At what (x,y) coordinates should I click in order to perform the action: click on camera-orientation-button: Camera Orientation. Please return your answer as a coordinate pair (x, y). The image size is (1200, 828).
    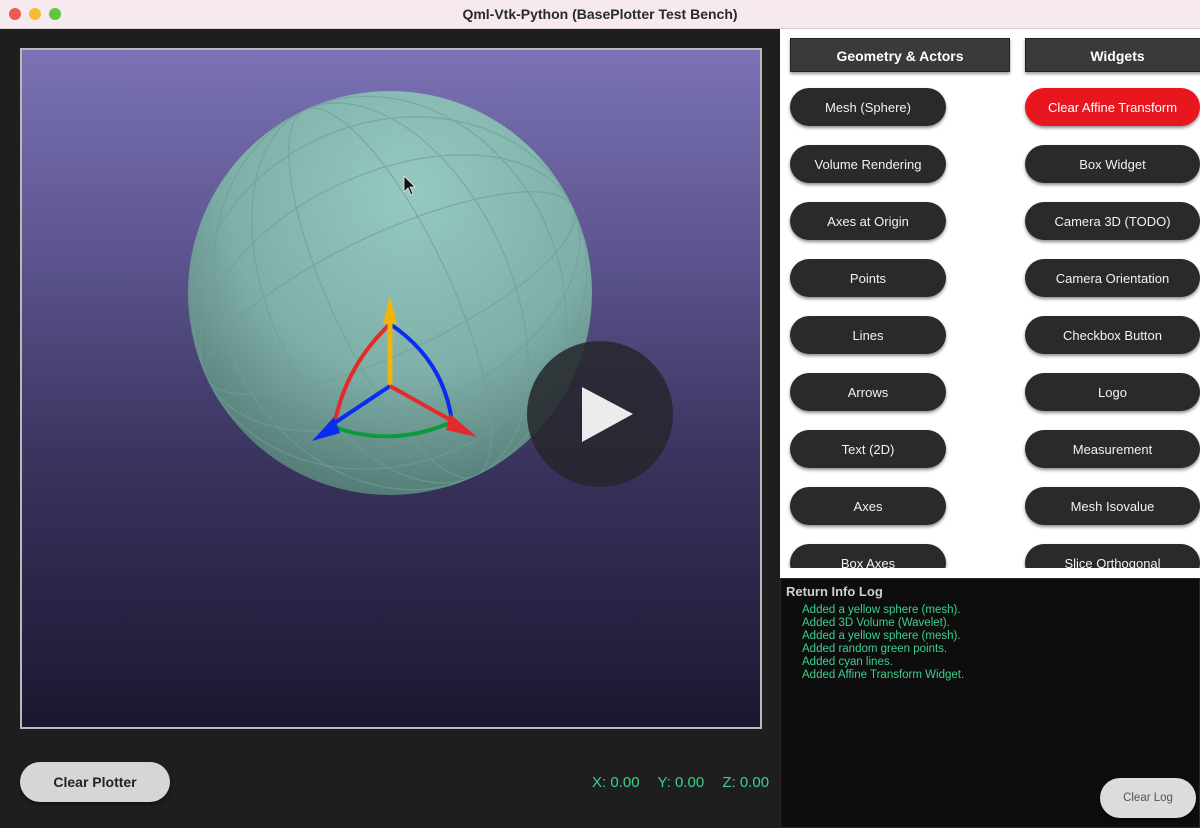
    Looking at the image, I should click on (1112, 278).